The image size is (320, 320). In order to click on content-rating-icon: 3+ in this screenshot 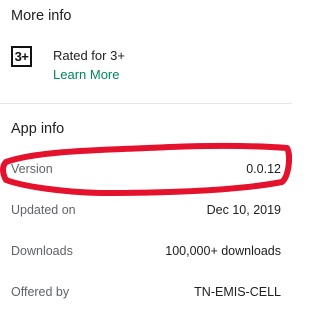, I will do `click(21, 56)`.